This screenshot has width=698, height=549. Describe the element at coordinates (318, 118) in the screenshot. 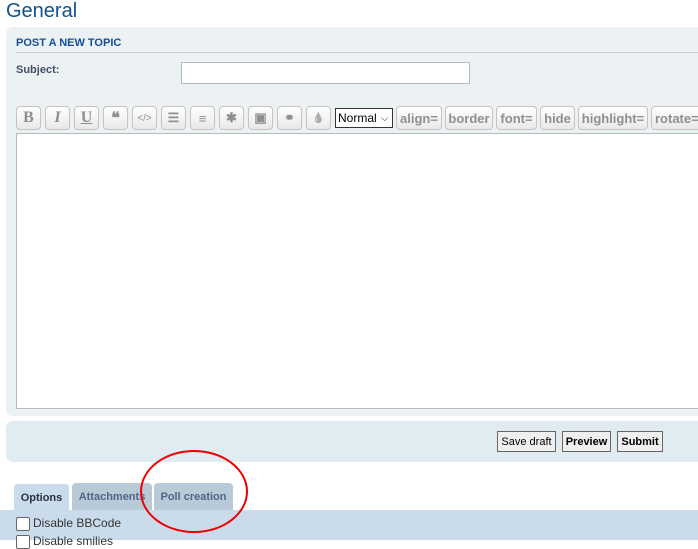

I see `color-button: 💧` at that location.